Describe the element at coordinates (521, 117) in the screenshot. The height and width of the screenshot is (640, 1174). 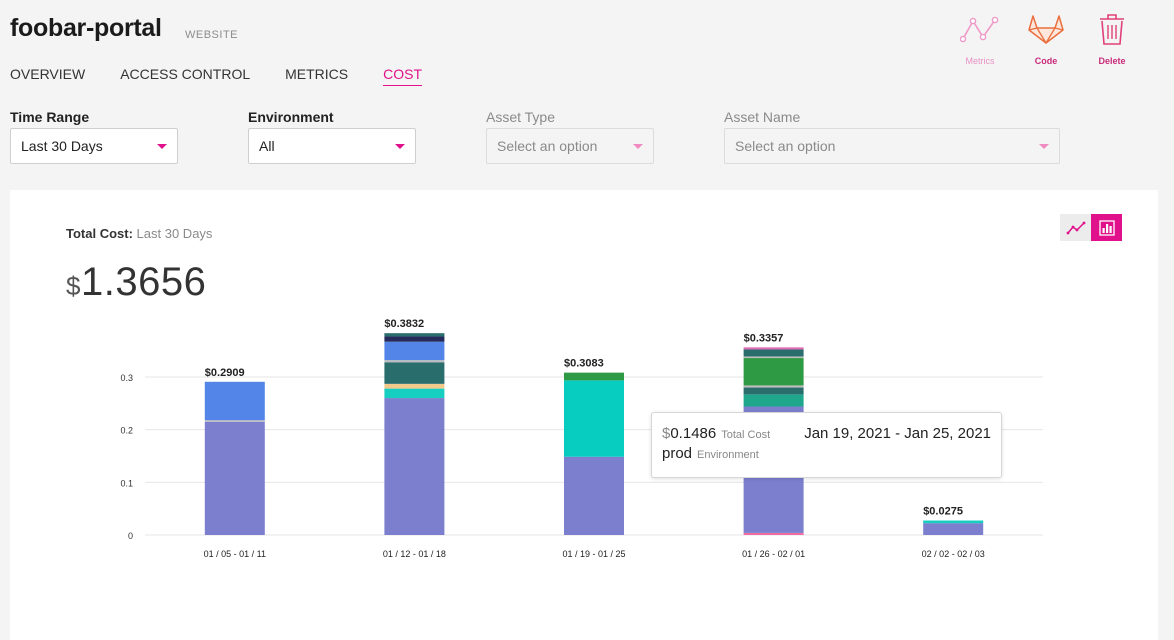
I see `asset-type-label: Asset Type` at that location.